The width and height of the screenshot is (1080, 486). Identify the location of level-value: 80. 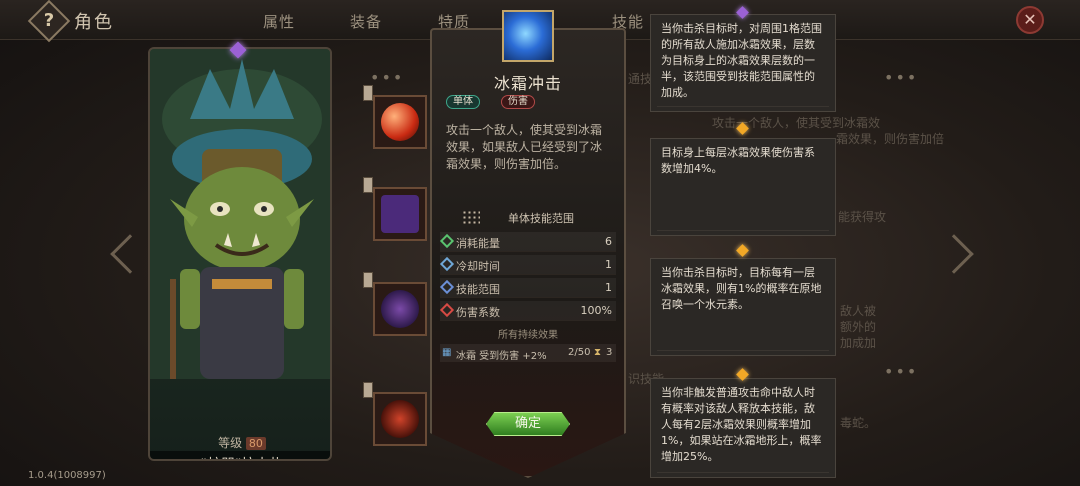
(255, 443).